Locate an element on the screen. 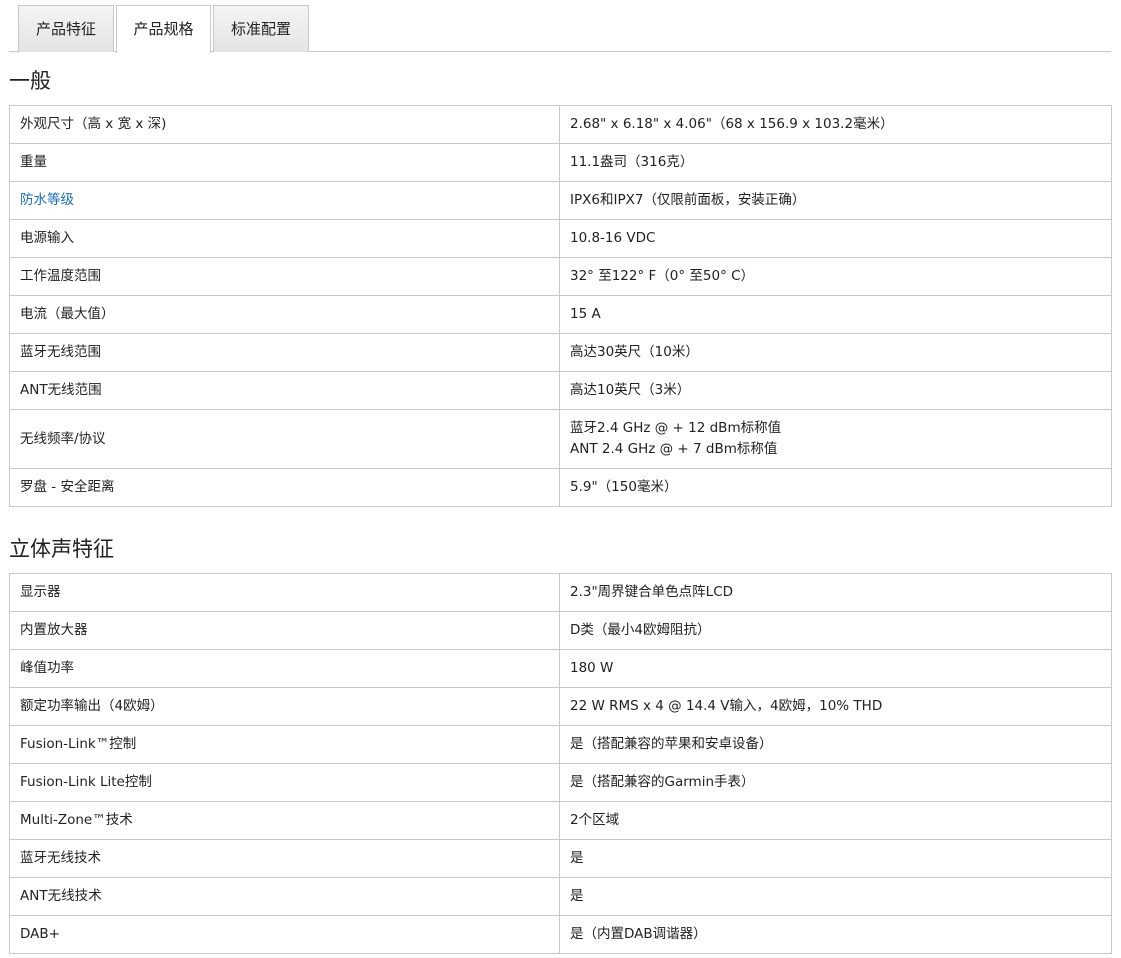 This screenshot has width=1121, height=958. tab-product-specs: 产品规格 is located at coordinates (163, 29).